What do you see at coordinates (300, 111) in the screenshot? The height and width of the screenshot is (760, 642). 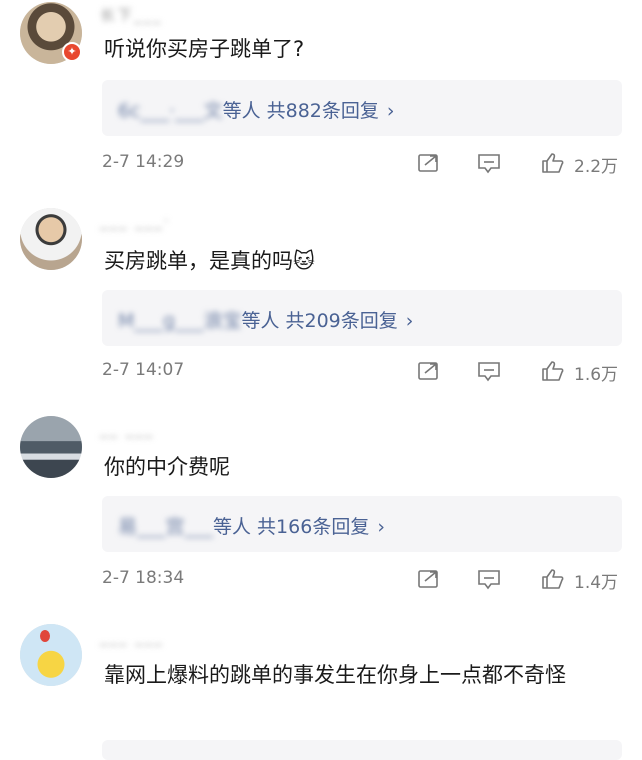 I see `reply-count: 等人 共882条回复` at bounding box center [300, 111].